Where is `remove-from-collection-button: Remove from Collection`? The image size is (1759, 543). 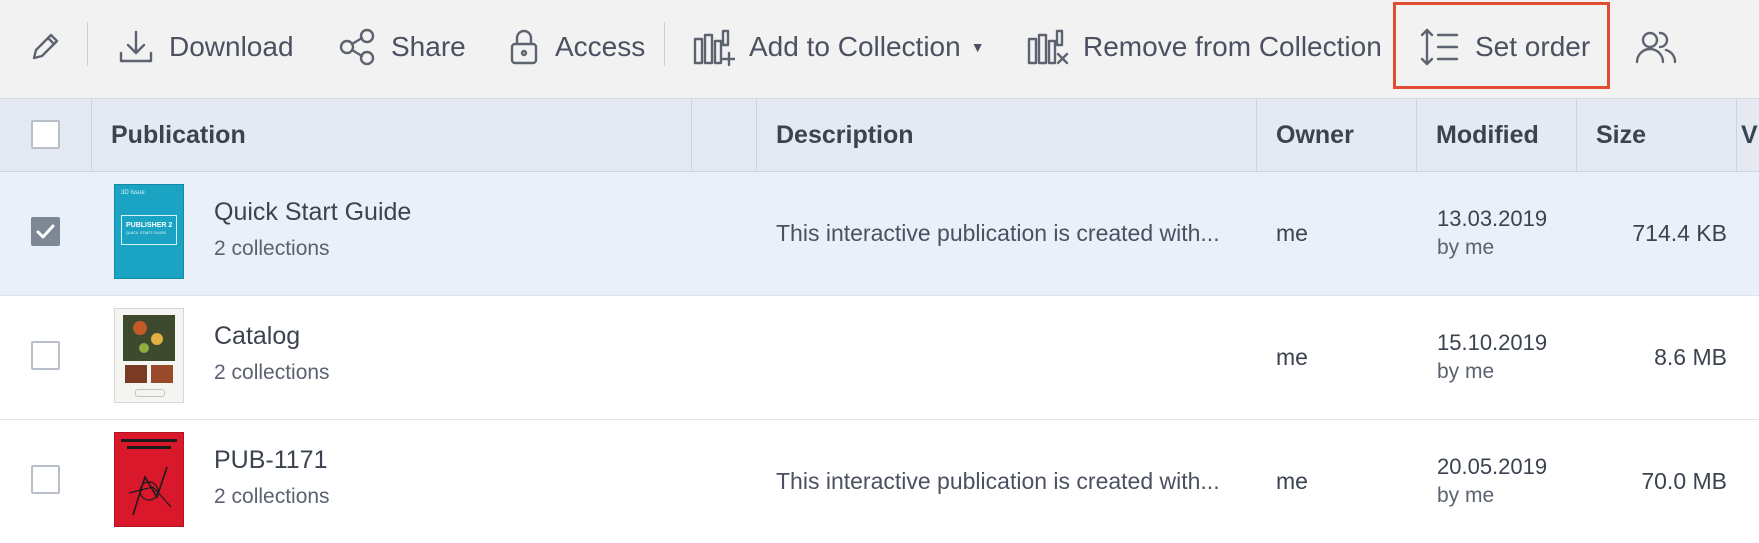 remove-from-collection-button: Remove from Collection is located at coordinates (1204, 47).